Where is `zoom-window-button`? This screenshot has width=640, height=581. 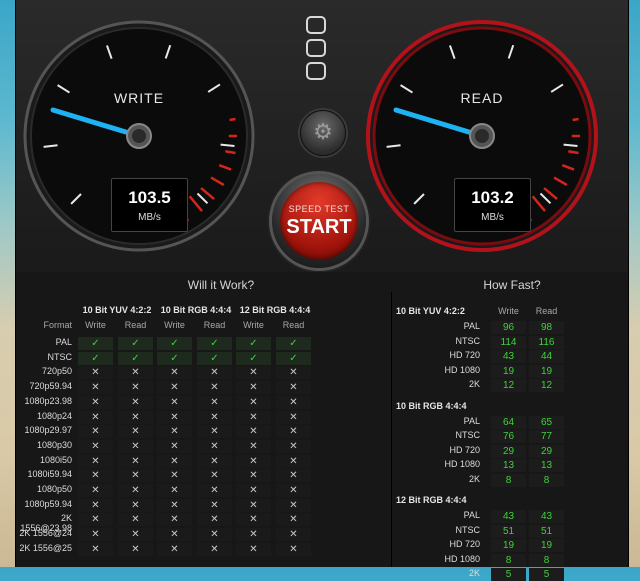 zoom-window-button is located at coordinates (316, 71).